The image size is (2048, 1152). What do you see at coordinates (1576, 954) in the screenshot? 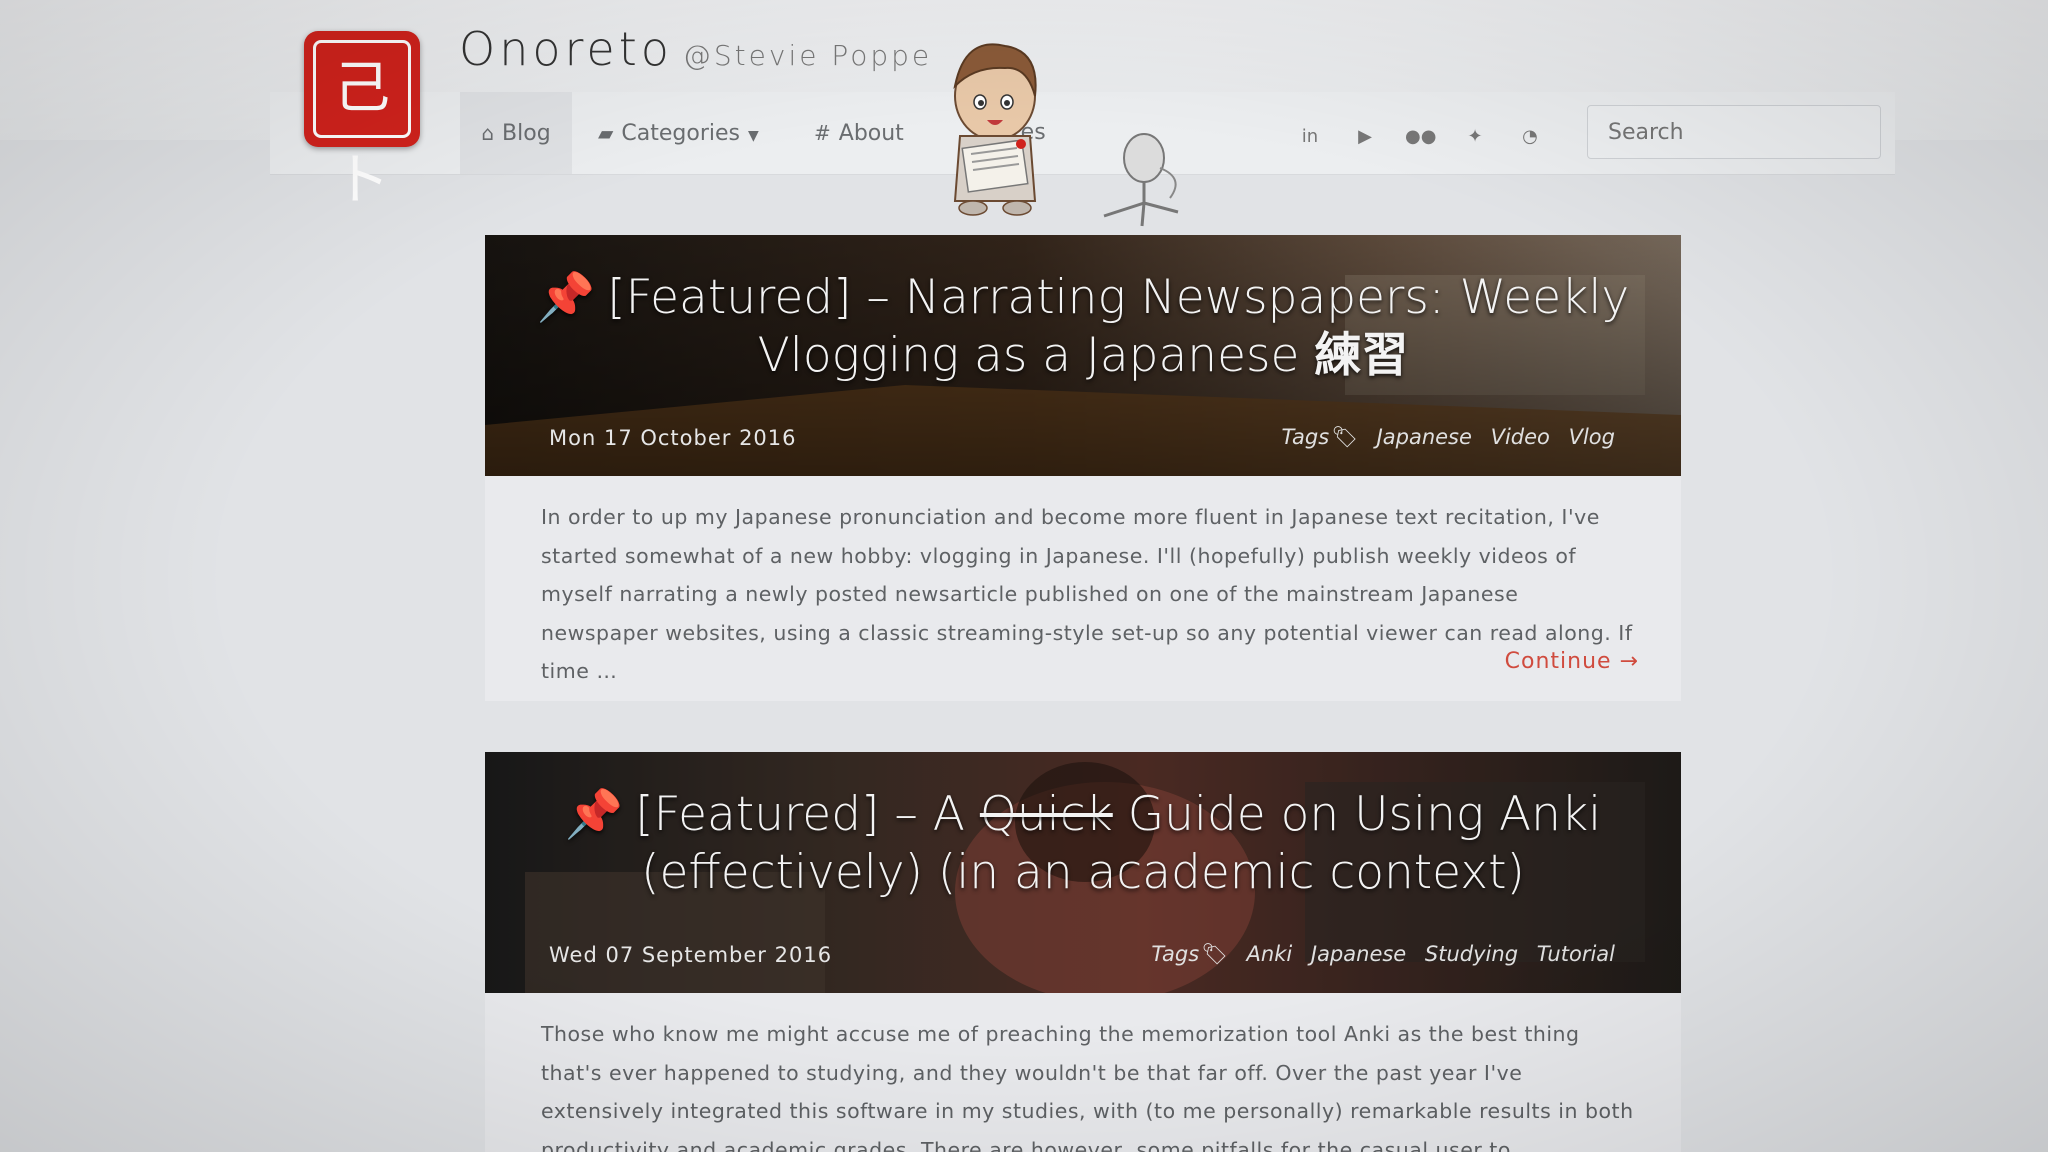
I see `tag-link: Tutorial` at bounding box center [1576, 954].